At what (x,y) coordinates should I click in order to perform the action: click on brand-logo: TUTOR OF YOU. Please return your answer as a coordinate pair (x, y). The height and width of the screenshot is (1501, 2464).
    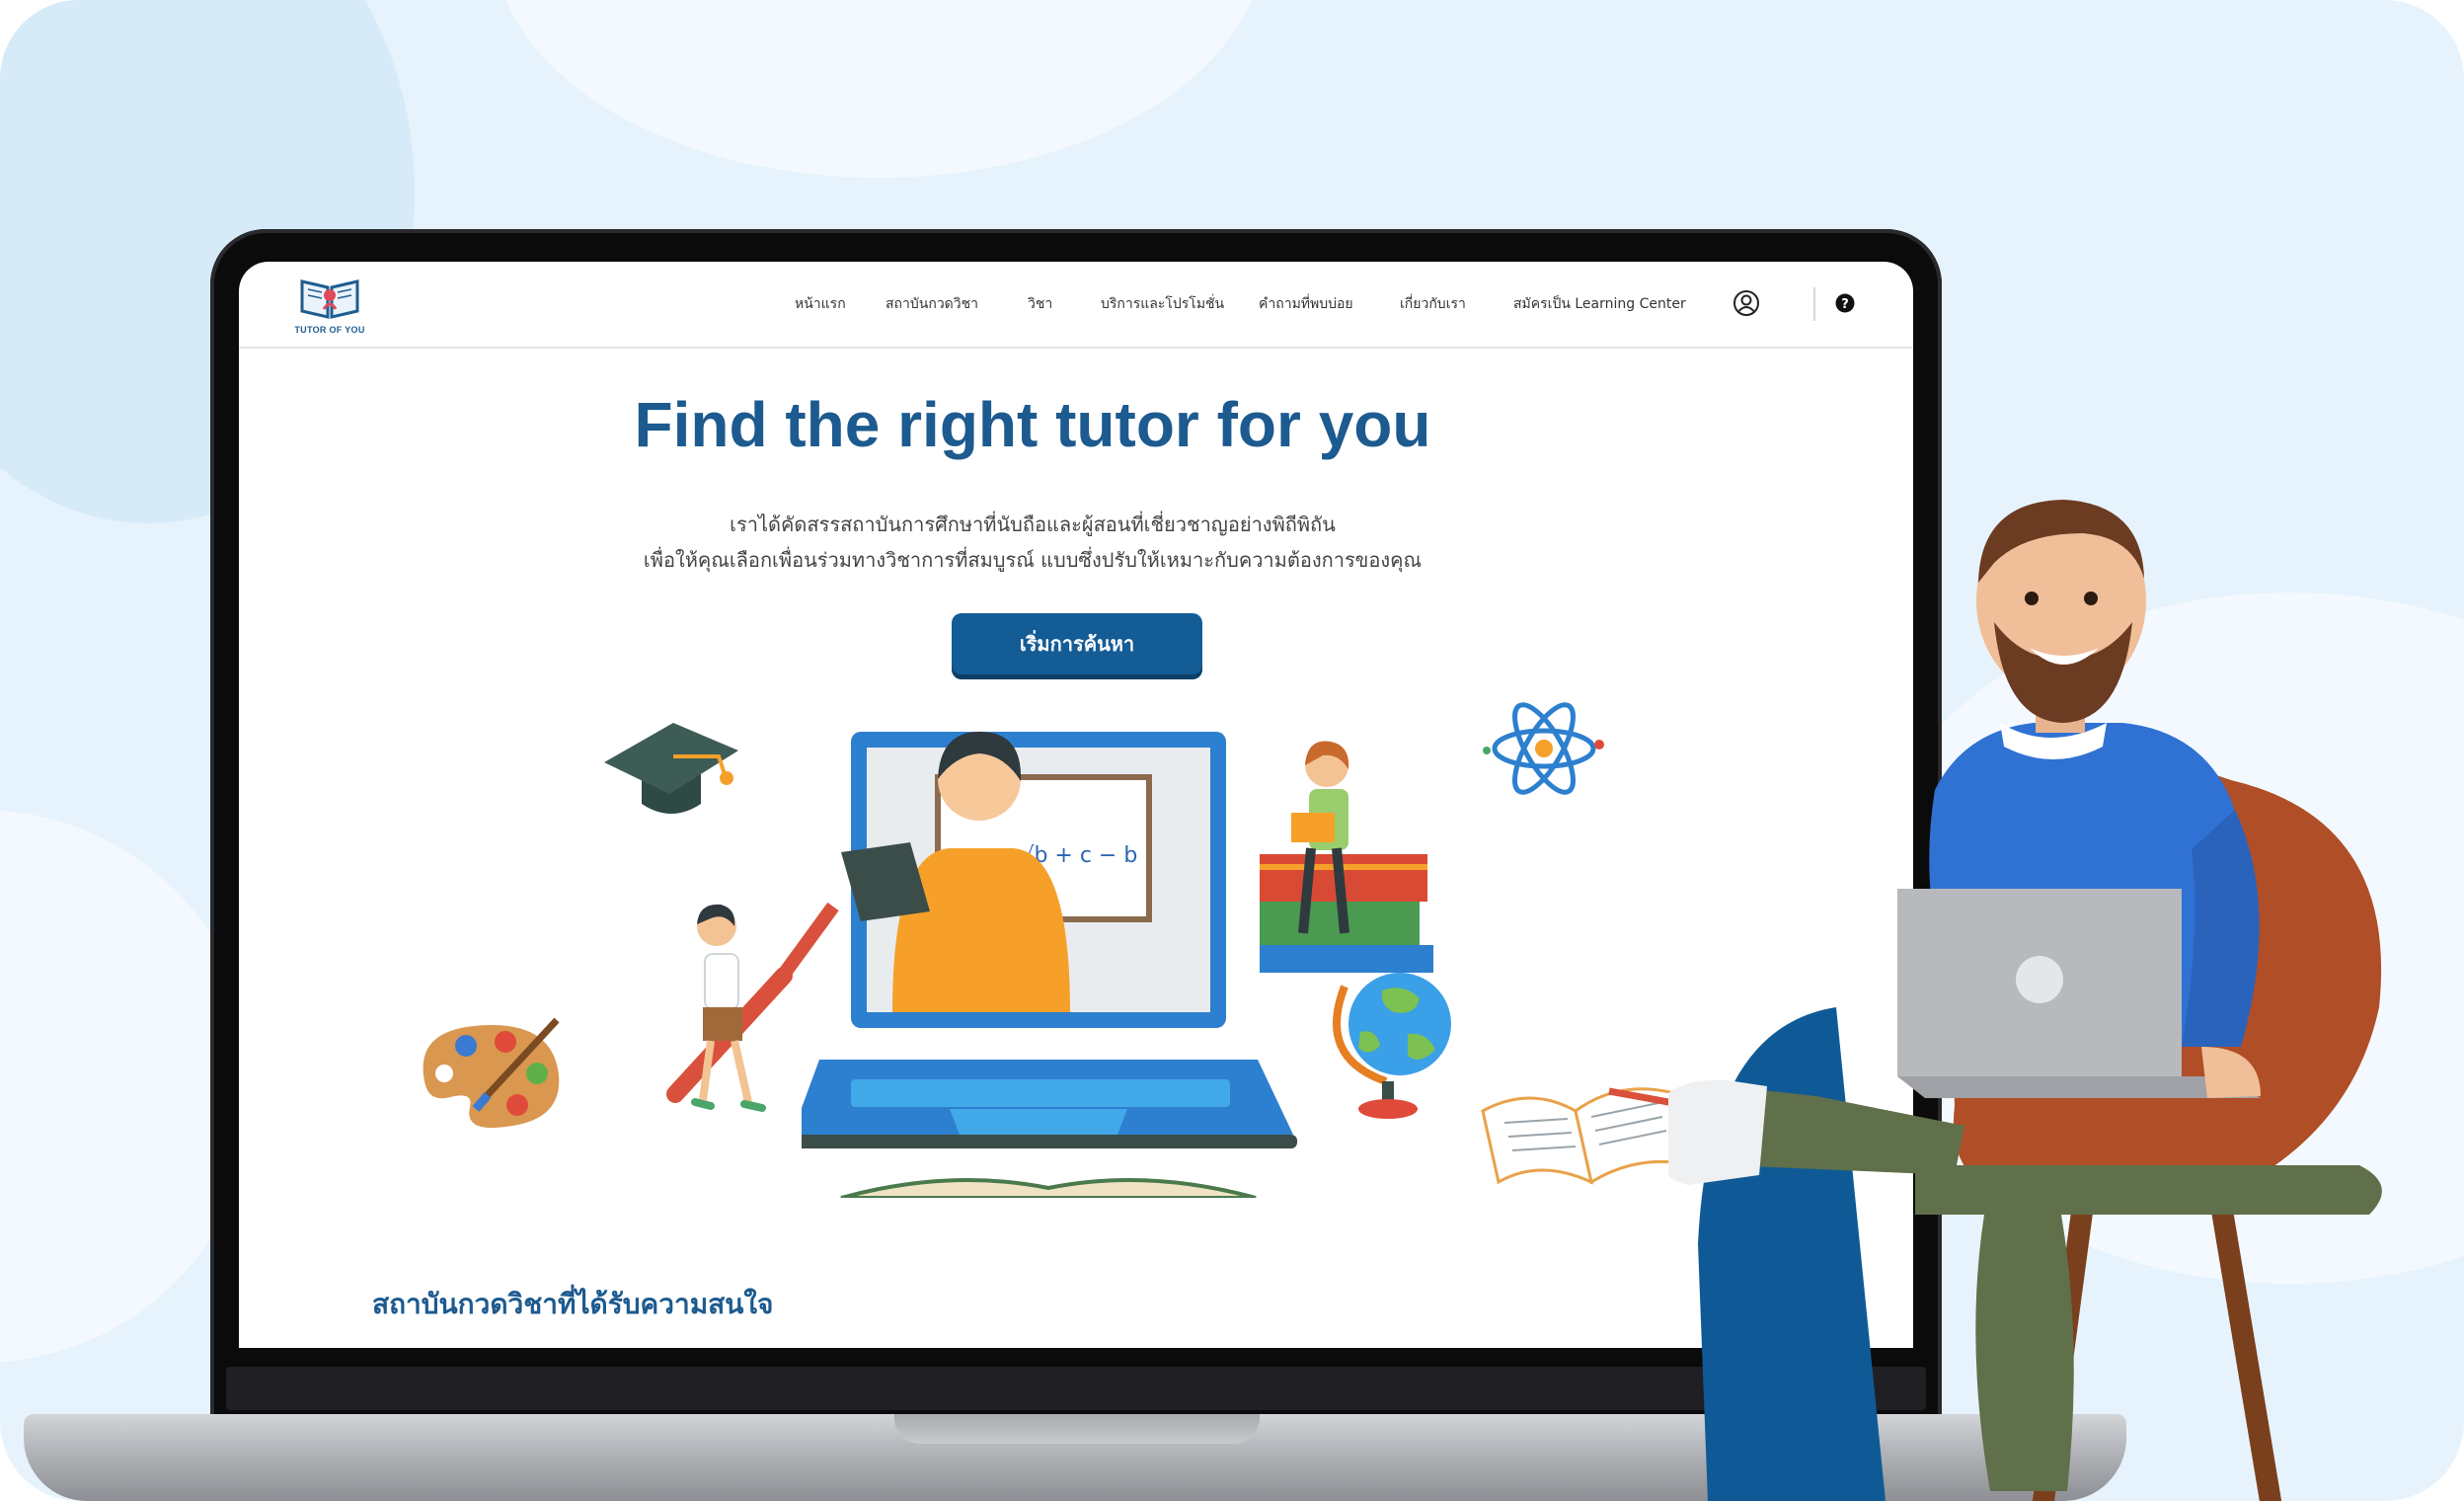
    Looking at the image, I should click on (329, 307).